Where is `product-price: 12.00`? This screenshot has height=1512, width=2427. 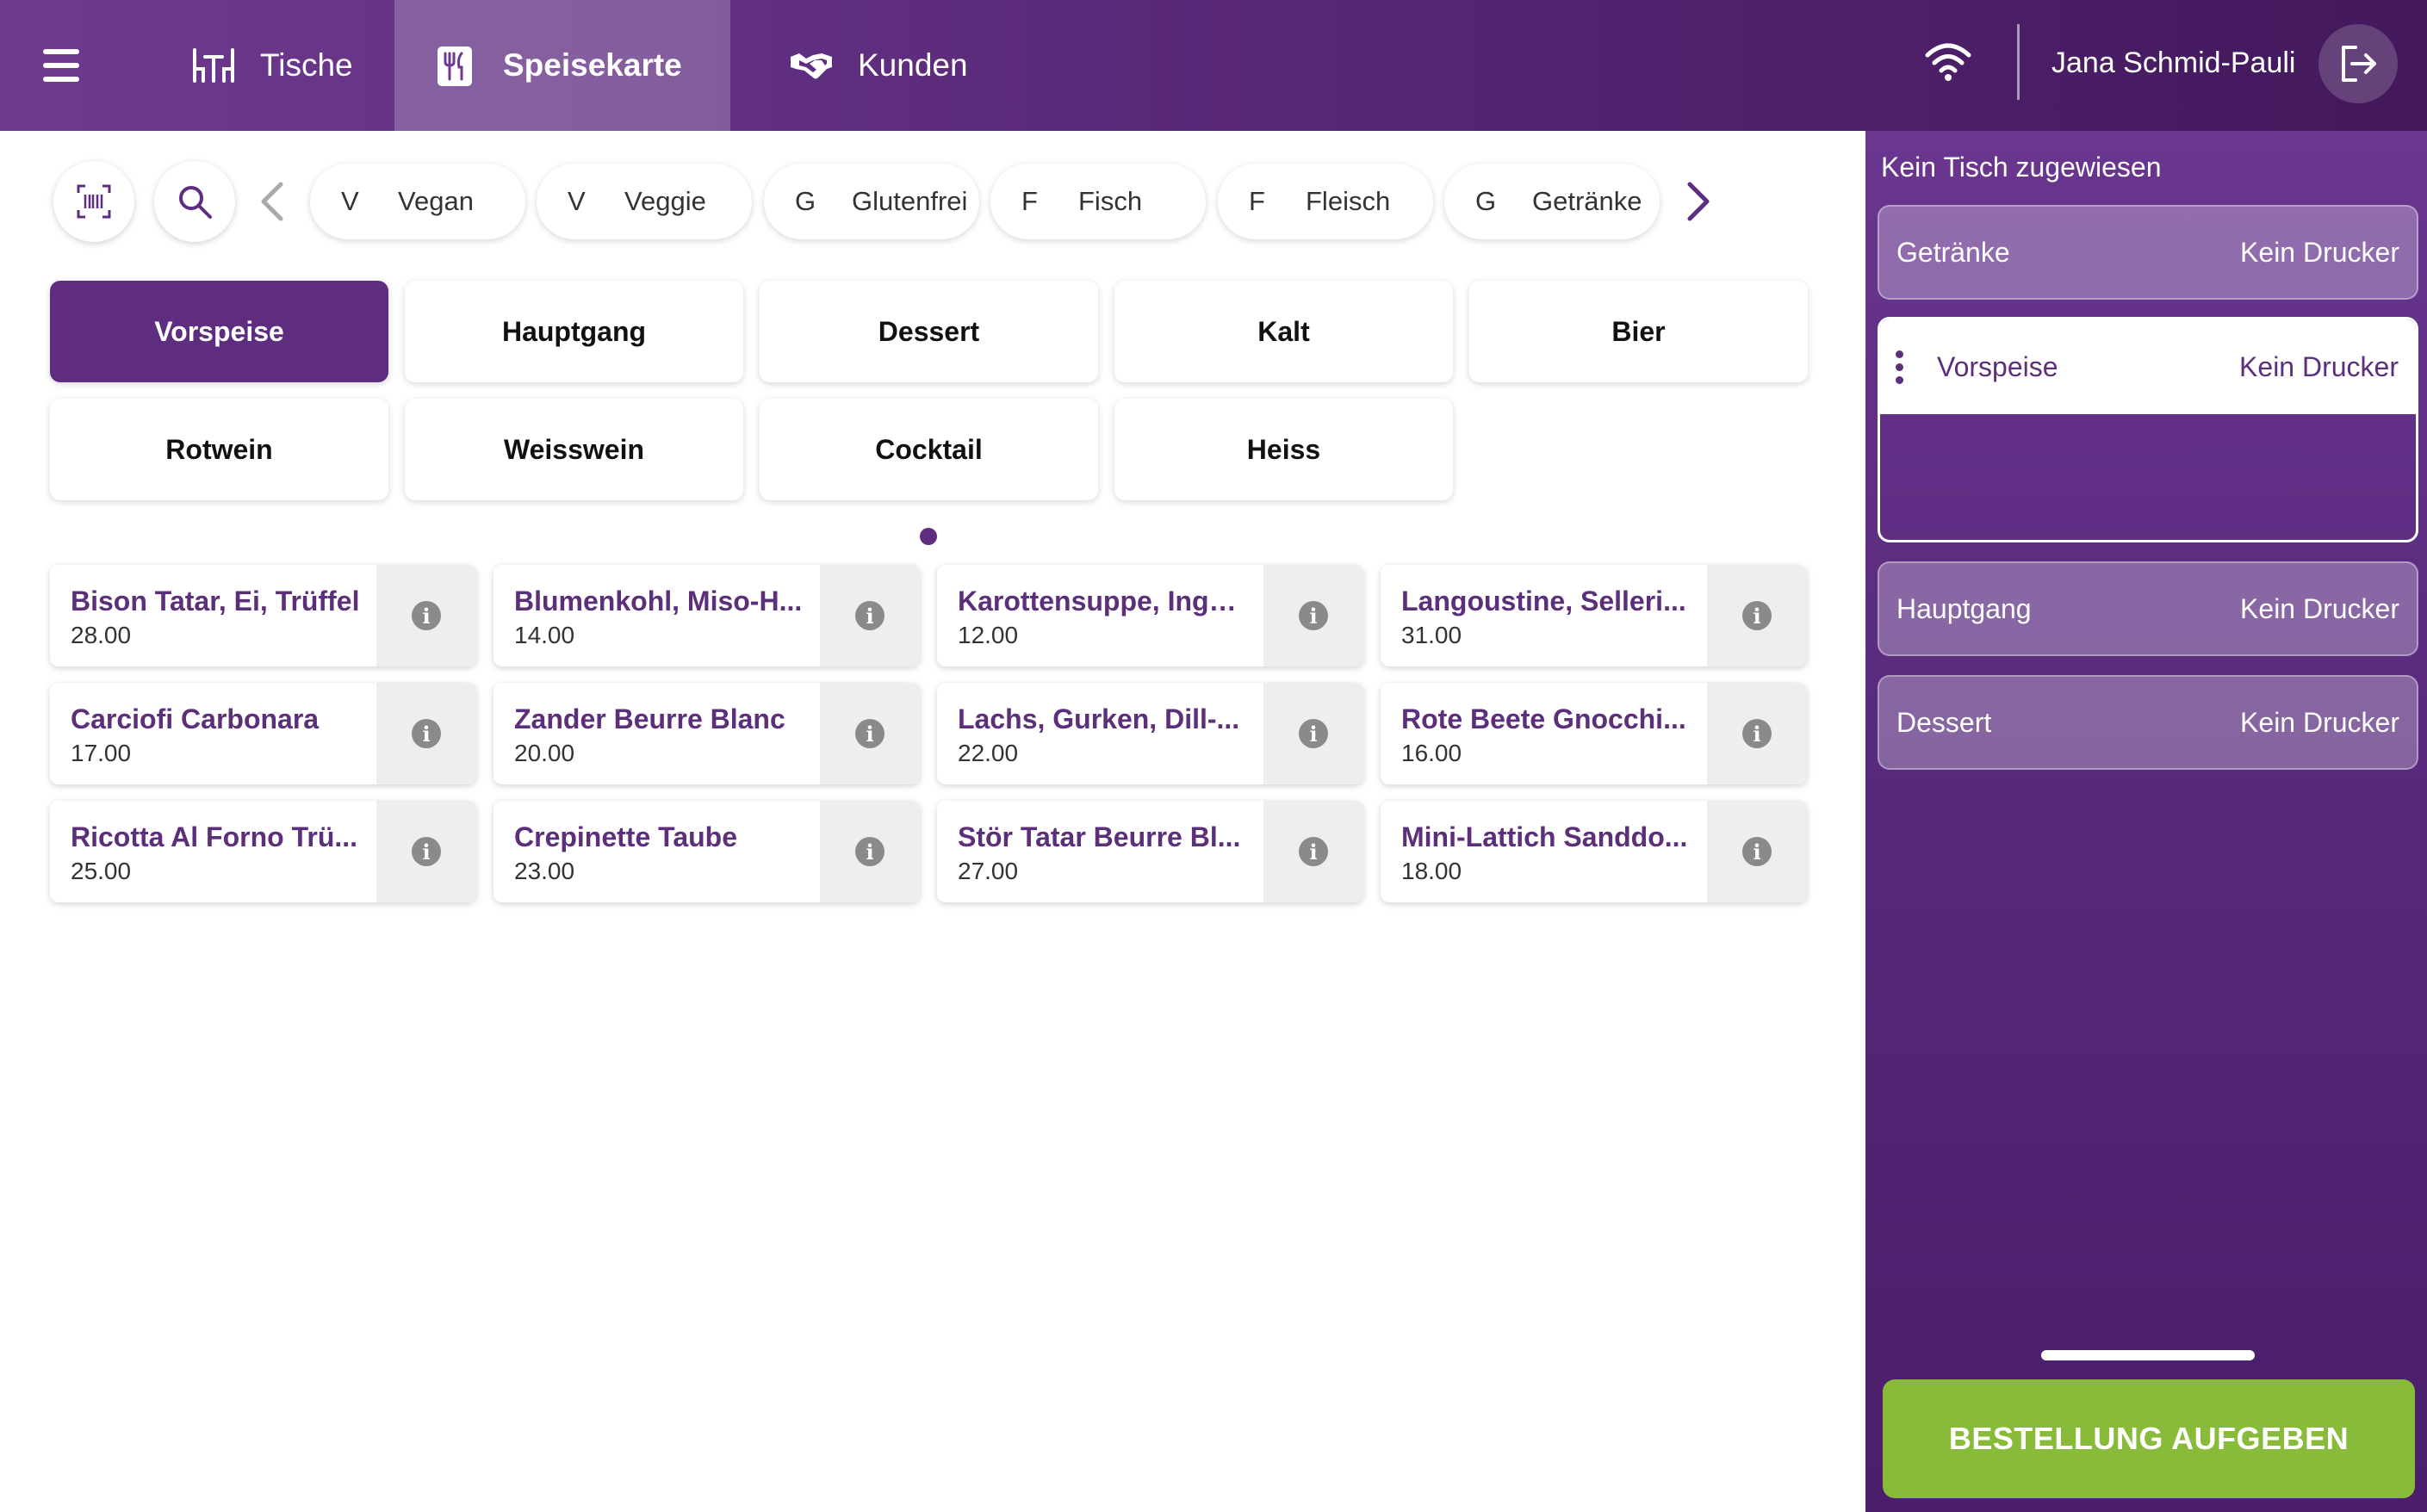
product-price: 12.00 is located at coordinates (988, 635).